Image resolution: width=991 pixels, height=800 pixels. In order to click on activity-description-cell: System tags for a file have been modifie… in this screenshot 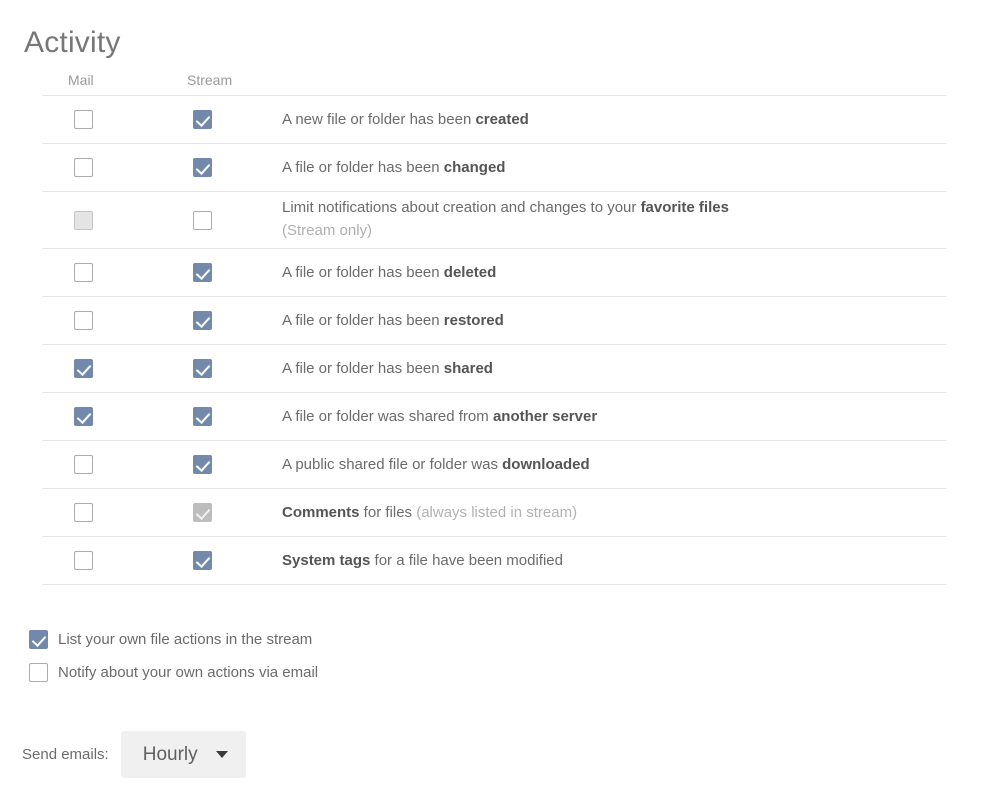, I will do `click(613, 561)`.